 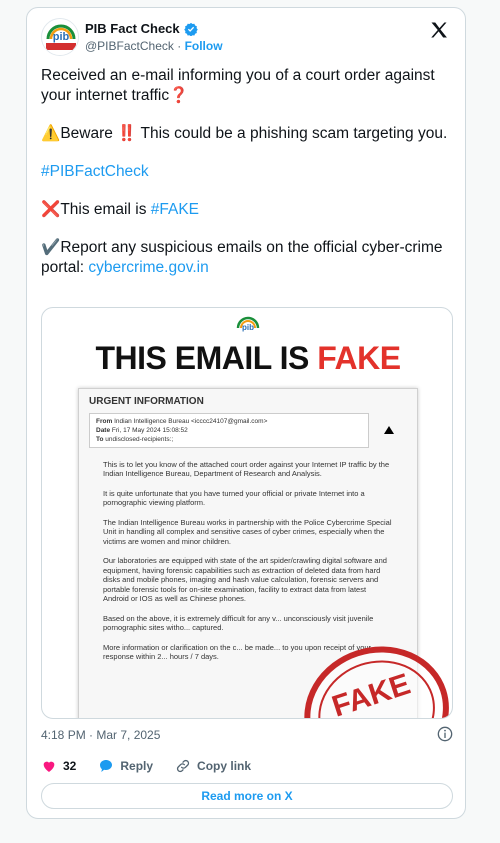 I want to click on tweet-line-fake: ❌This email is #FAKE, so click(x=120, y=209).